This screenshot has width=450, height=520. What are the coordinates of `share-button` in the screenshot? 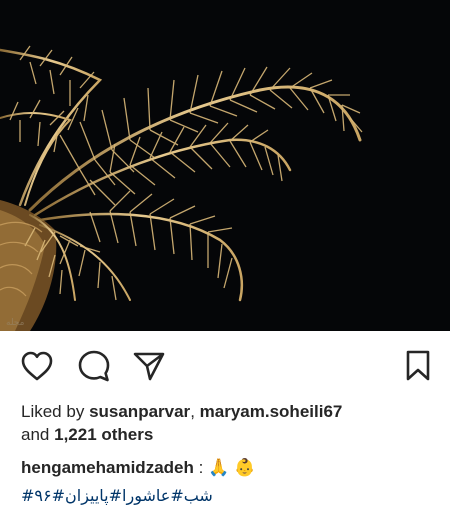 It's located at (149, 366).